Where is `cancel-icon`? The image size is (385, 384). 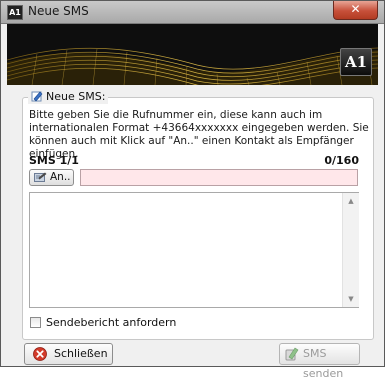
cancel-icon is located at coordinates (40, 354).